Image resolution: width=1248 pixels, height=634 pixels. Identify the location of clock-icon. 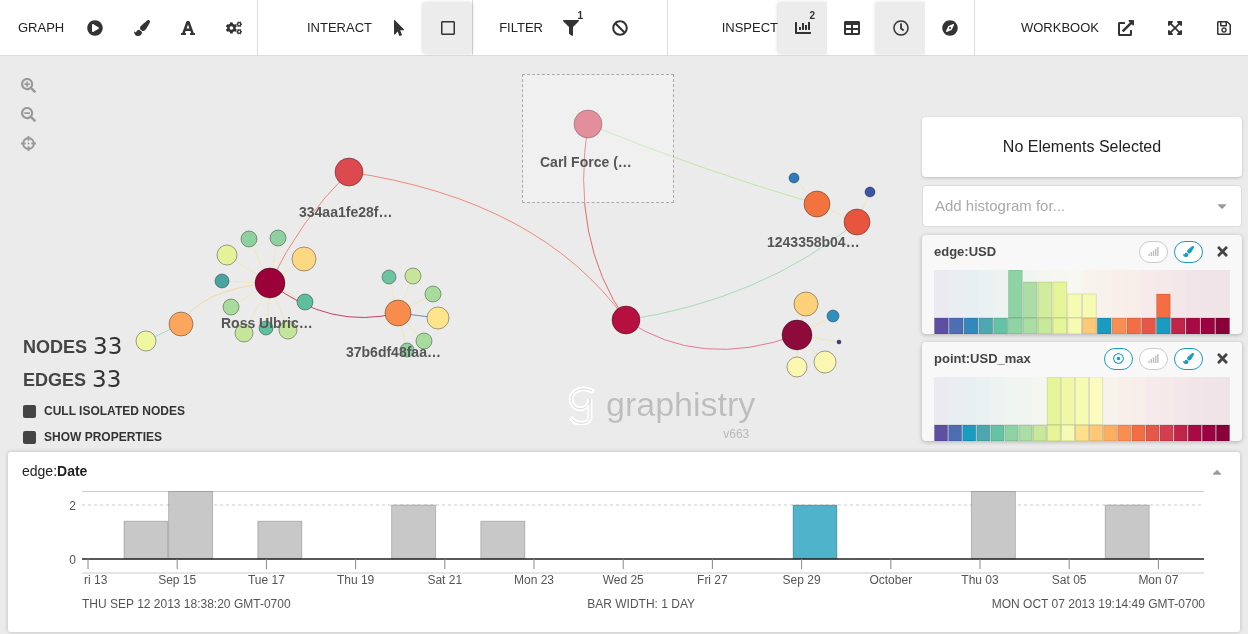
(900, 27).